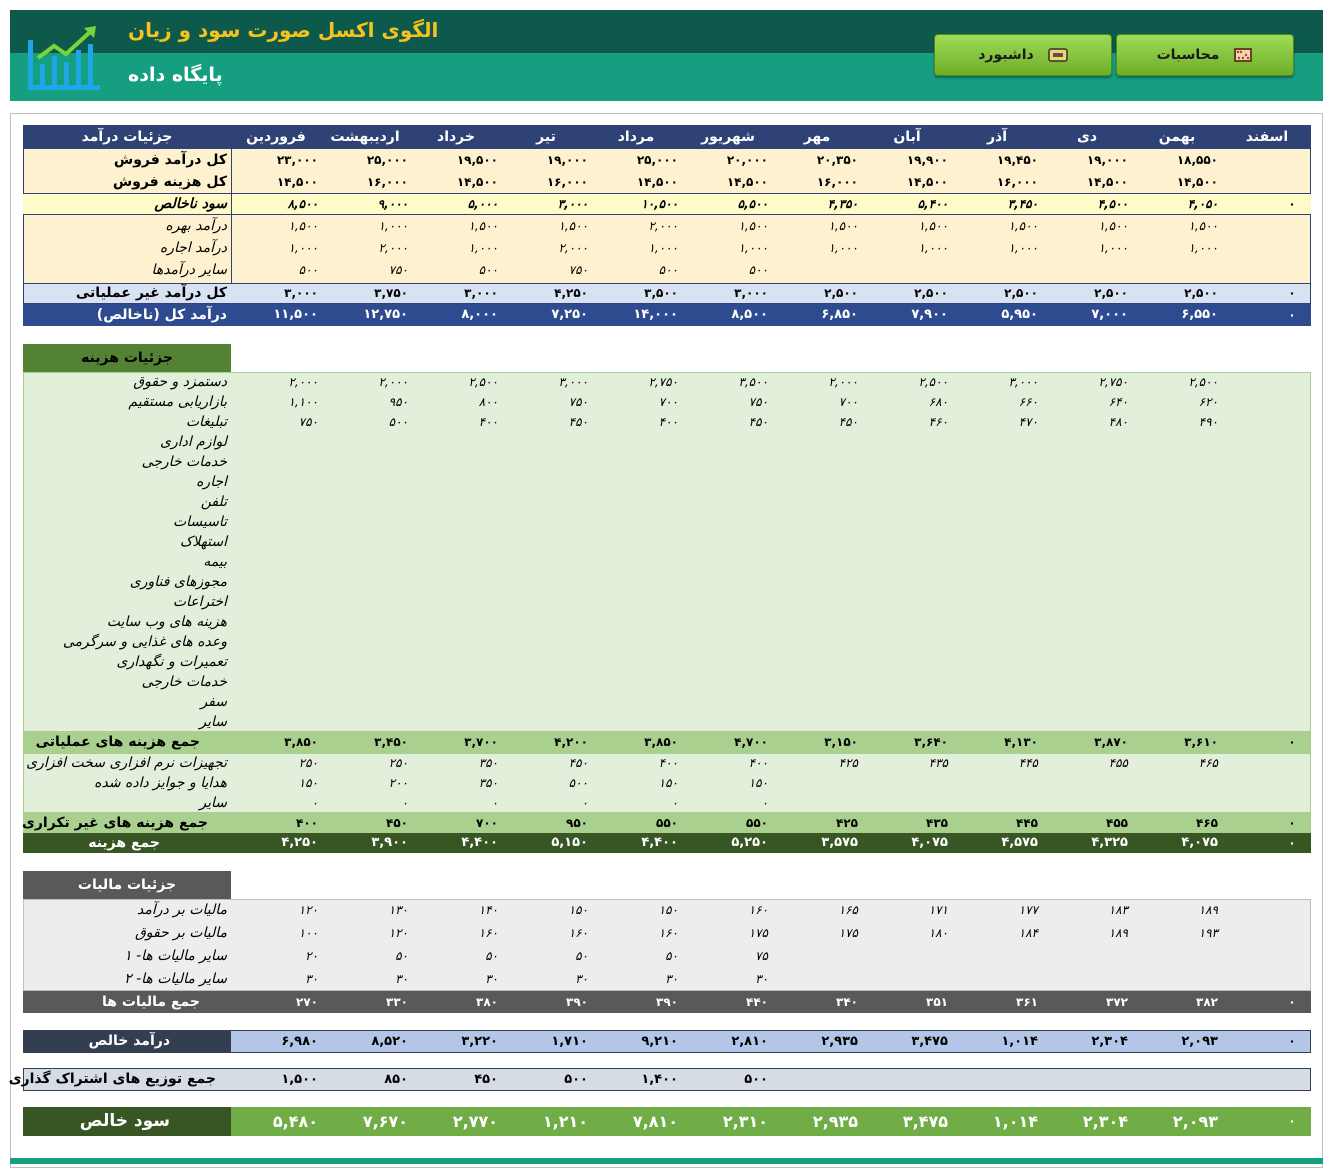  What do you see at coordinates (1027, 823) in the screenshot?
I see `nonrecurring-total-cell: ۴۴۵` at bounding box center [1027, 823].